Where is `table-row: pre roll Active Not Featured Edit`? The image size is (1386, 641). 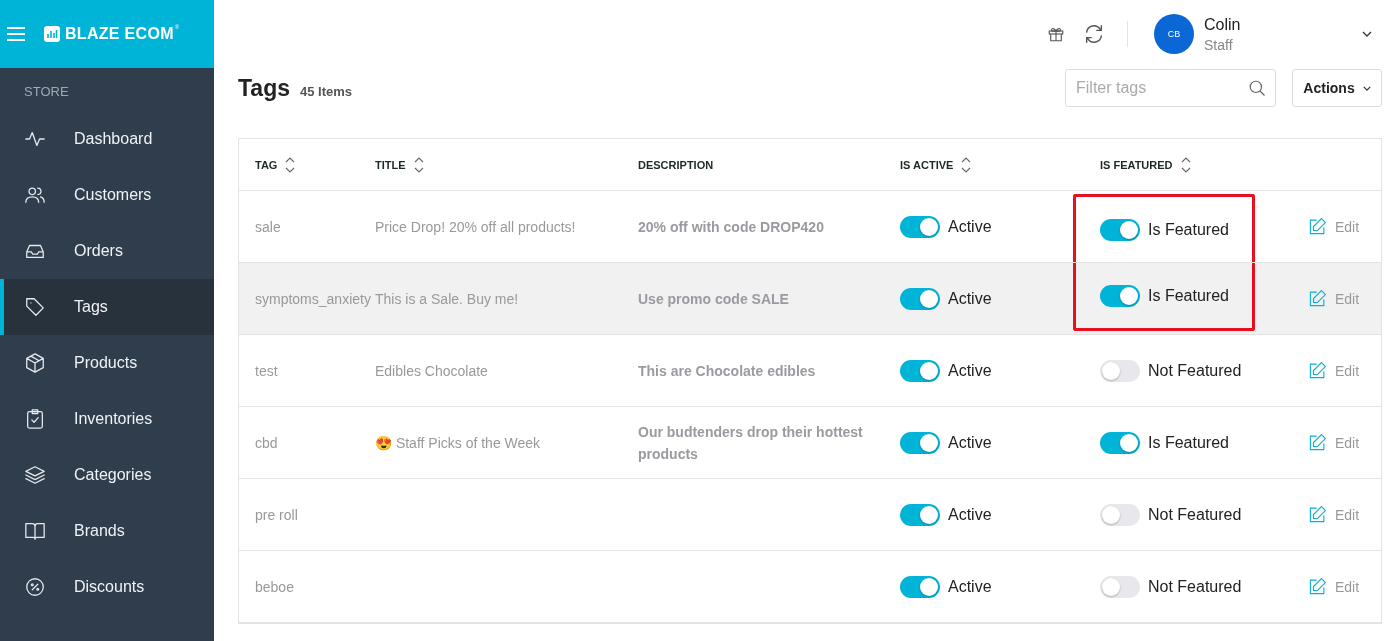
table-row: pre roll Active Not Featured Edit is located at coordinates (810, 515).